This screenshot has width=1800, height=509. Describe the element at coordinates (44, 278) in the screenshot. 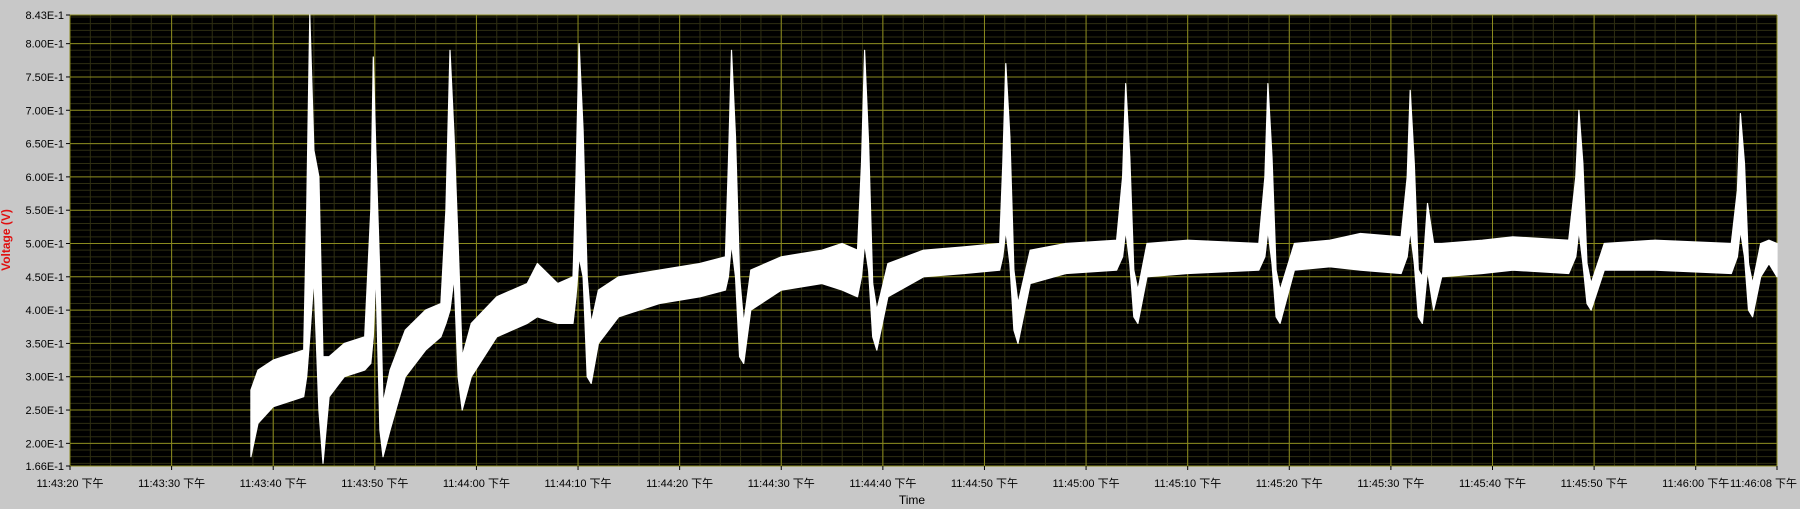

I see `y-tick-label: 4.50E-1` at that location.